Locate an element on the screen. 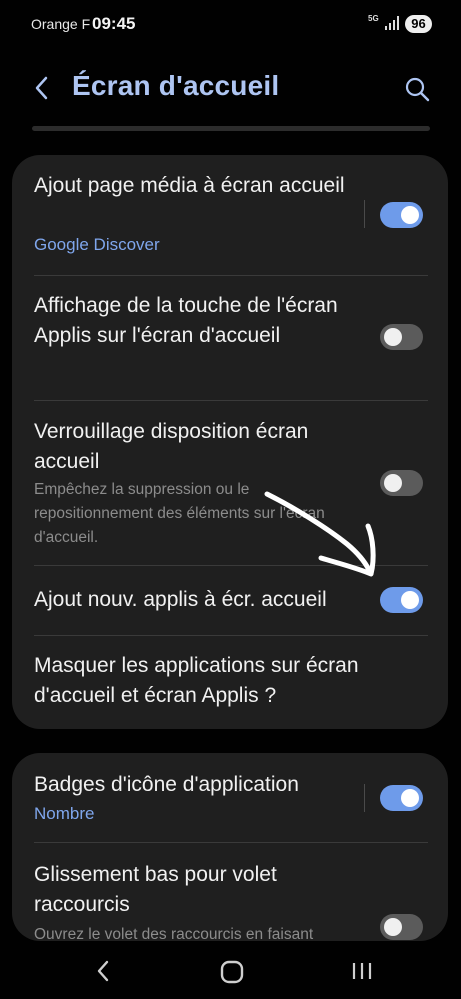 This screenshot has width=461, height=999. network-type: 5G is located at coordinates (373, 18).